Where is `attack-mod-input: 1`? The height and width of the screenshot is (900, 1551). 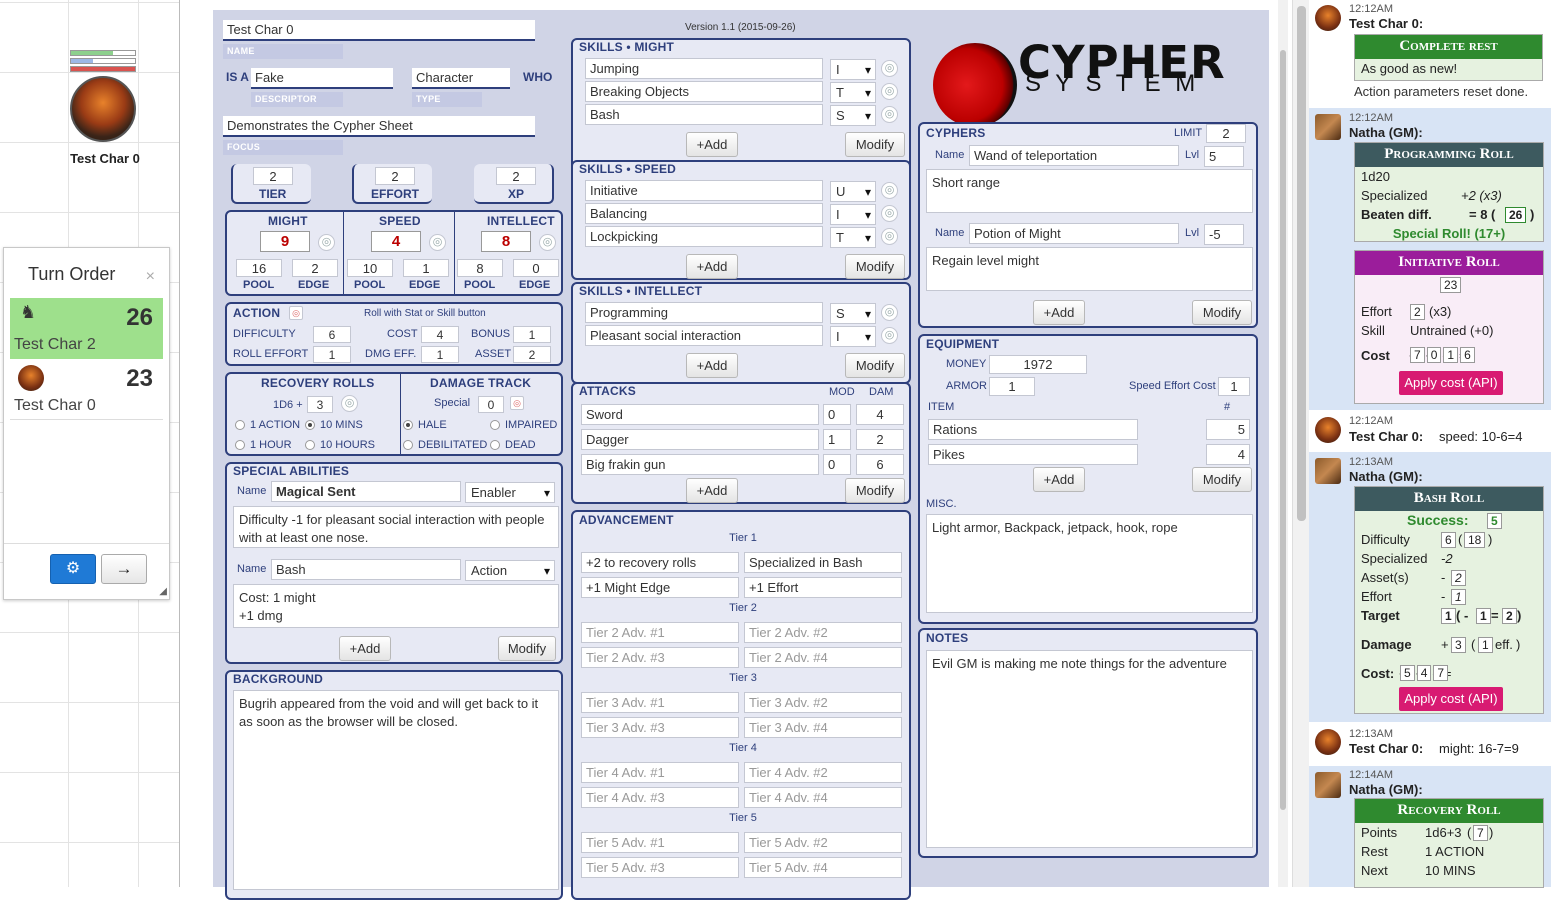
attack-mod-input: 1 is located at coordinates (837, 439).